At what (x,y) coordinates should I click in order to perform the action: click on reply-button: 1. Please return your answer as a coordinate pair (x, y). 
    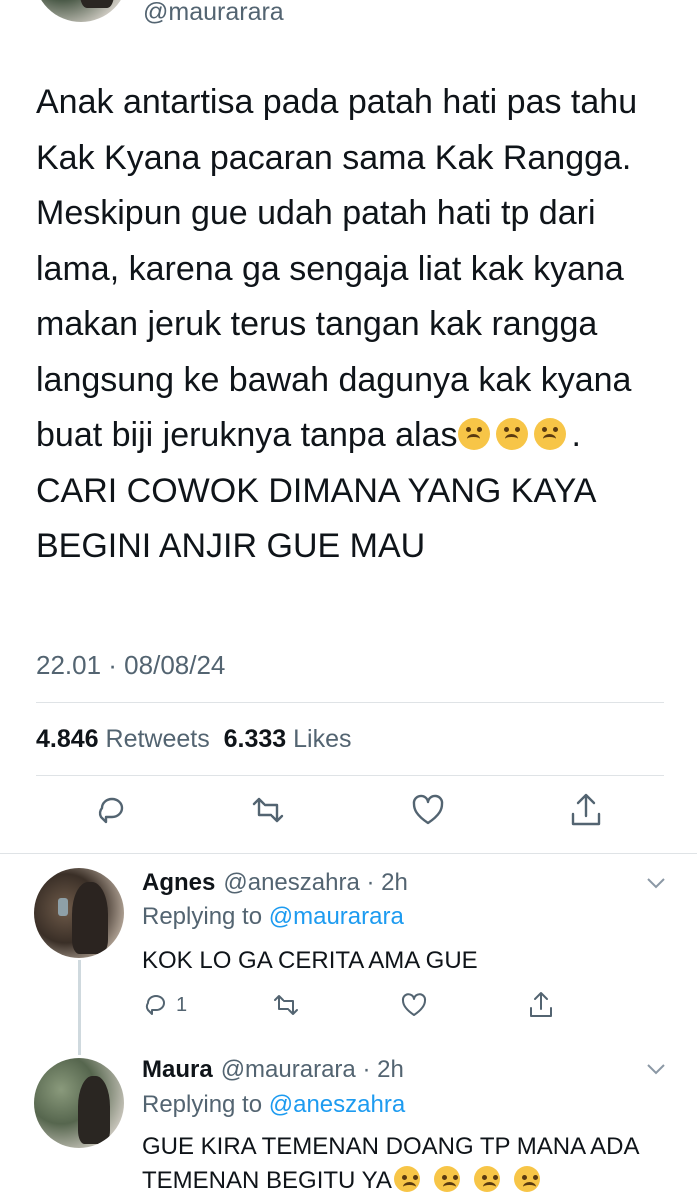
    Looking at the image, I should click on (164, 1005).